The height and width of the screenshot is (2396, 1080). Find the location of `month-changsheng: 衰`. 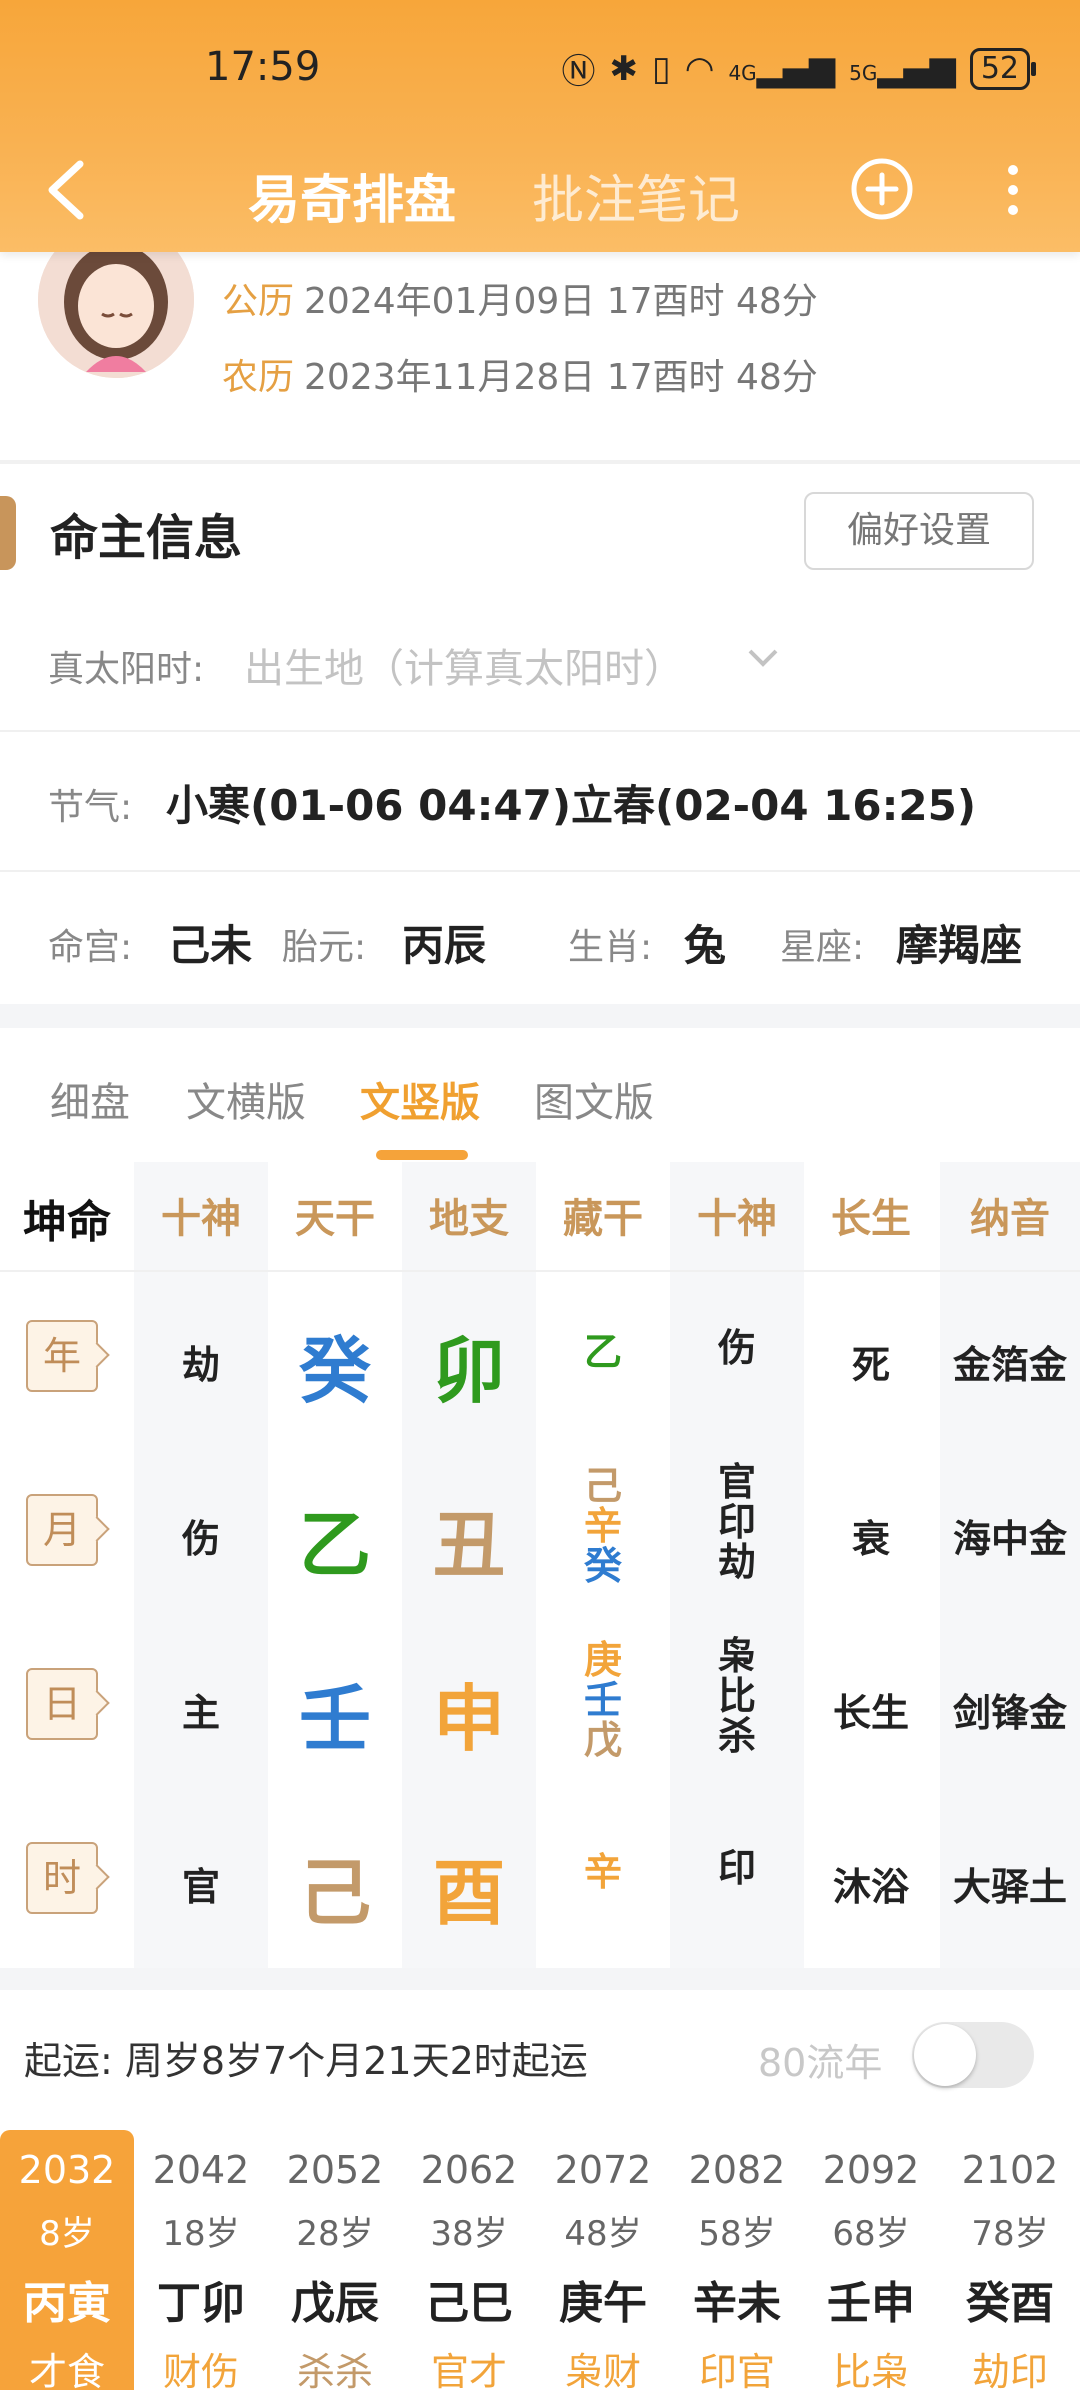

month-changsheng: 衰 is located at coordinates (870, 1539).